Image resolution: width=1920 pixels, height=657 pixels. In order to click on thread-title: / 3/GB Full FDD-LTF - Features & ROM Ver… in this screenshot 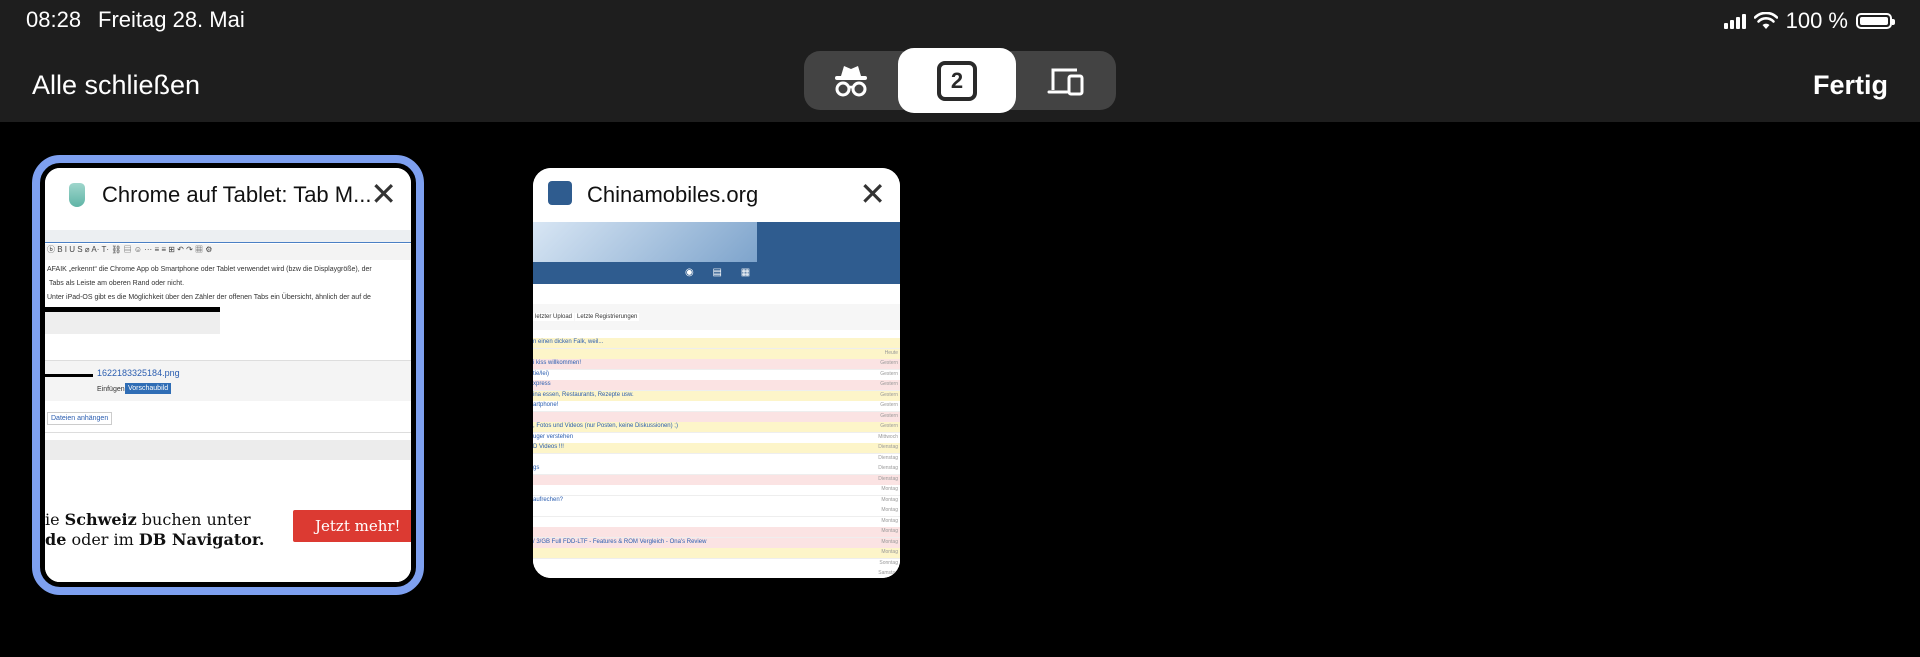, I will do `click(620, 541)`.